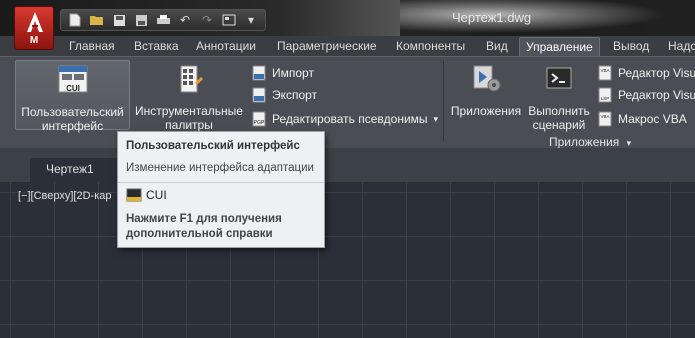 The image size is (695, 338). Describe the element at coordinates (251, 20) in the screenshot. I see `dropdown-icon: ▾` at that location.